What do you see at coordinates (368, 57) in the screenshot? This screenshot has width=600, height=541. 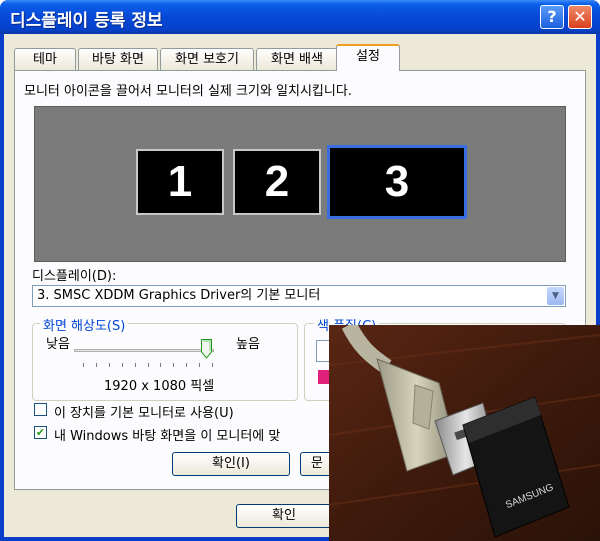 I see `tab-settings: 설정` at bounding box center [368, 57].